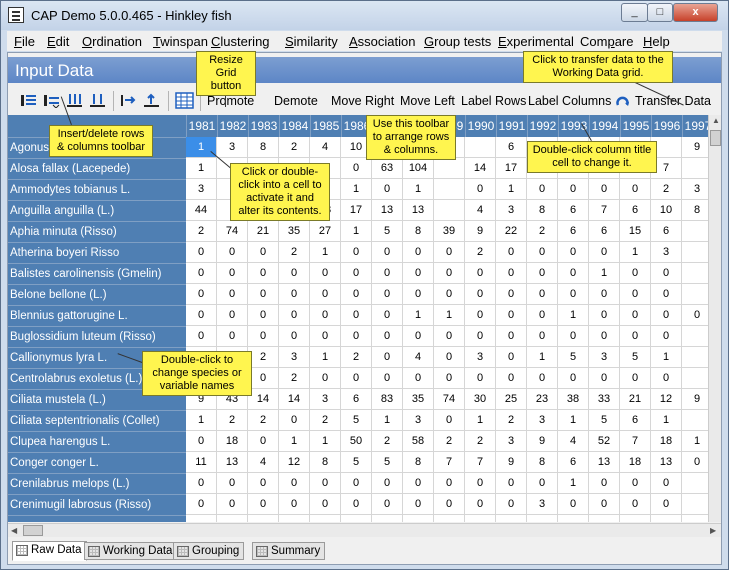 The width and height of the screenshot is (729, 570). Describe the element at coordinates (296, 101) in the screenshot. I see `demote-button: Demote` at that location.